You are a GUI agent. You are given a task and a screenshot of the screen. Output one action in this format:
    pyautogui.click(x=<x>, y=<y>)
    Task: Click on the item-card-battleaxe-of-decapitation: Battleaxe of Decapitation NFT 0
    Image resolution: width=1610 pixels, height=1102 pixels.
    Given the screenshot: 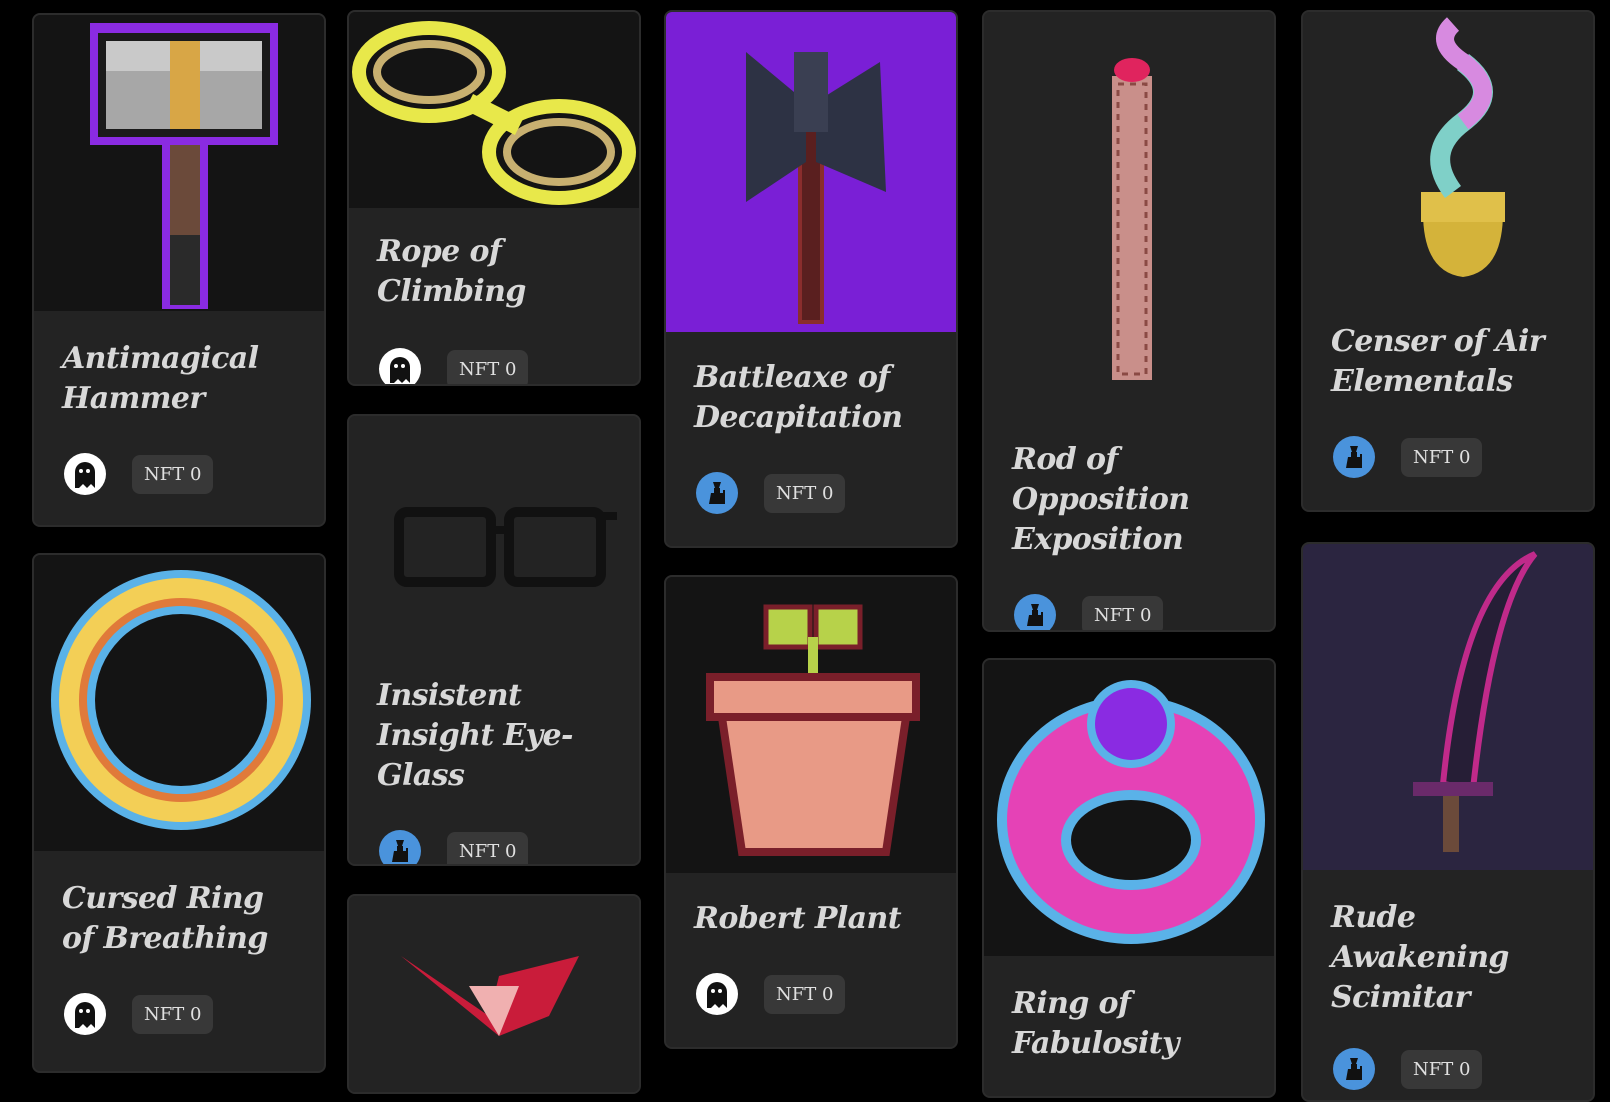 What is the action you would take?
    pyautogui.click(x=811, y=279)
    